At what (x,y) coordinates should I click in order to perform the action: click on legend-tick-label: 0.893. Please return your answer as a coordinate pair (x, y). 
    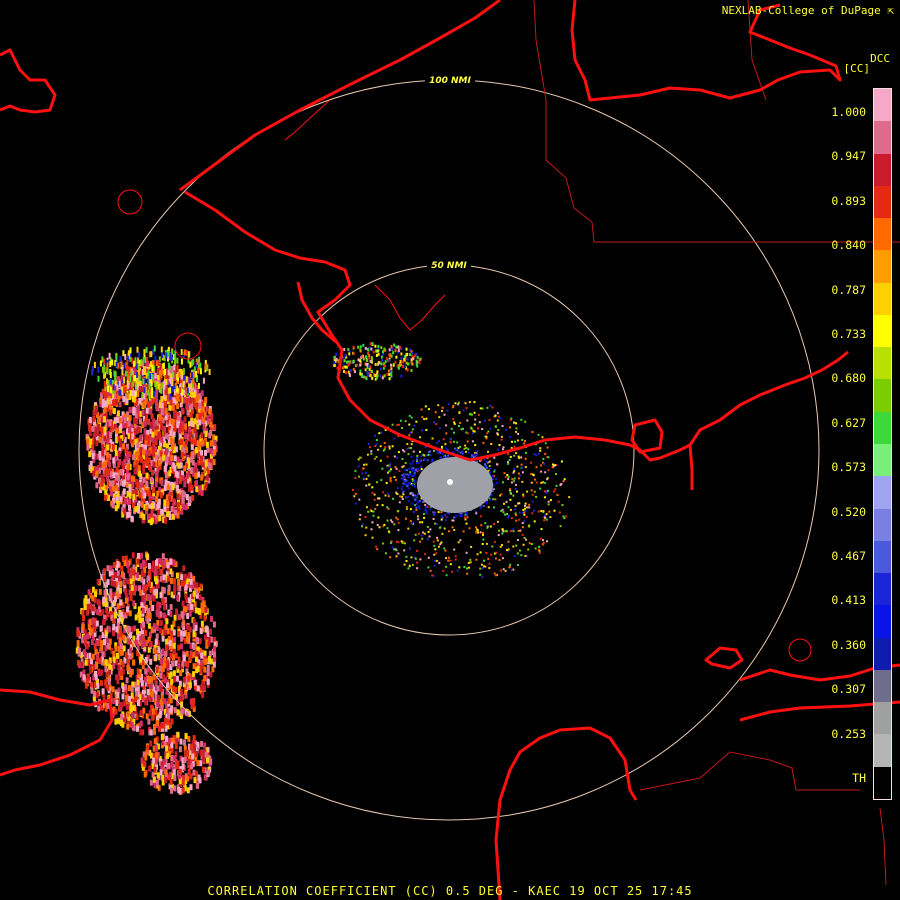
    Looking at the image, I should click on (848, 200).